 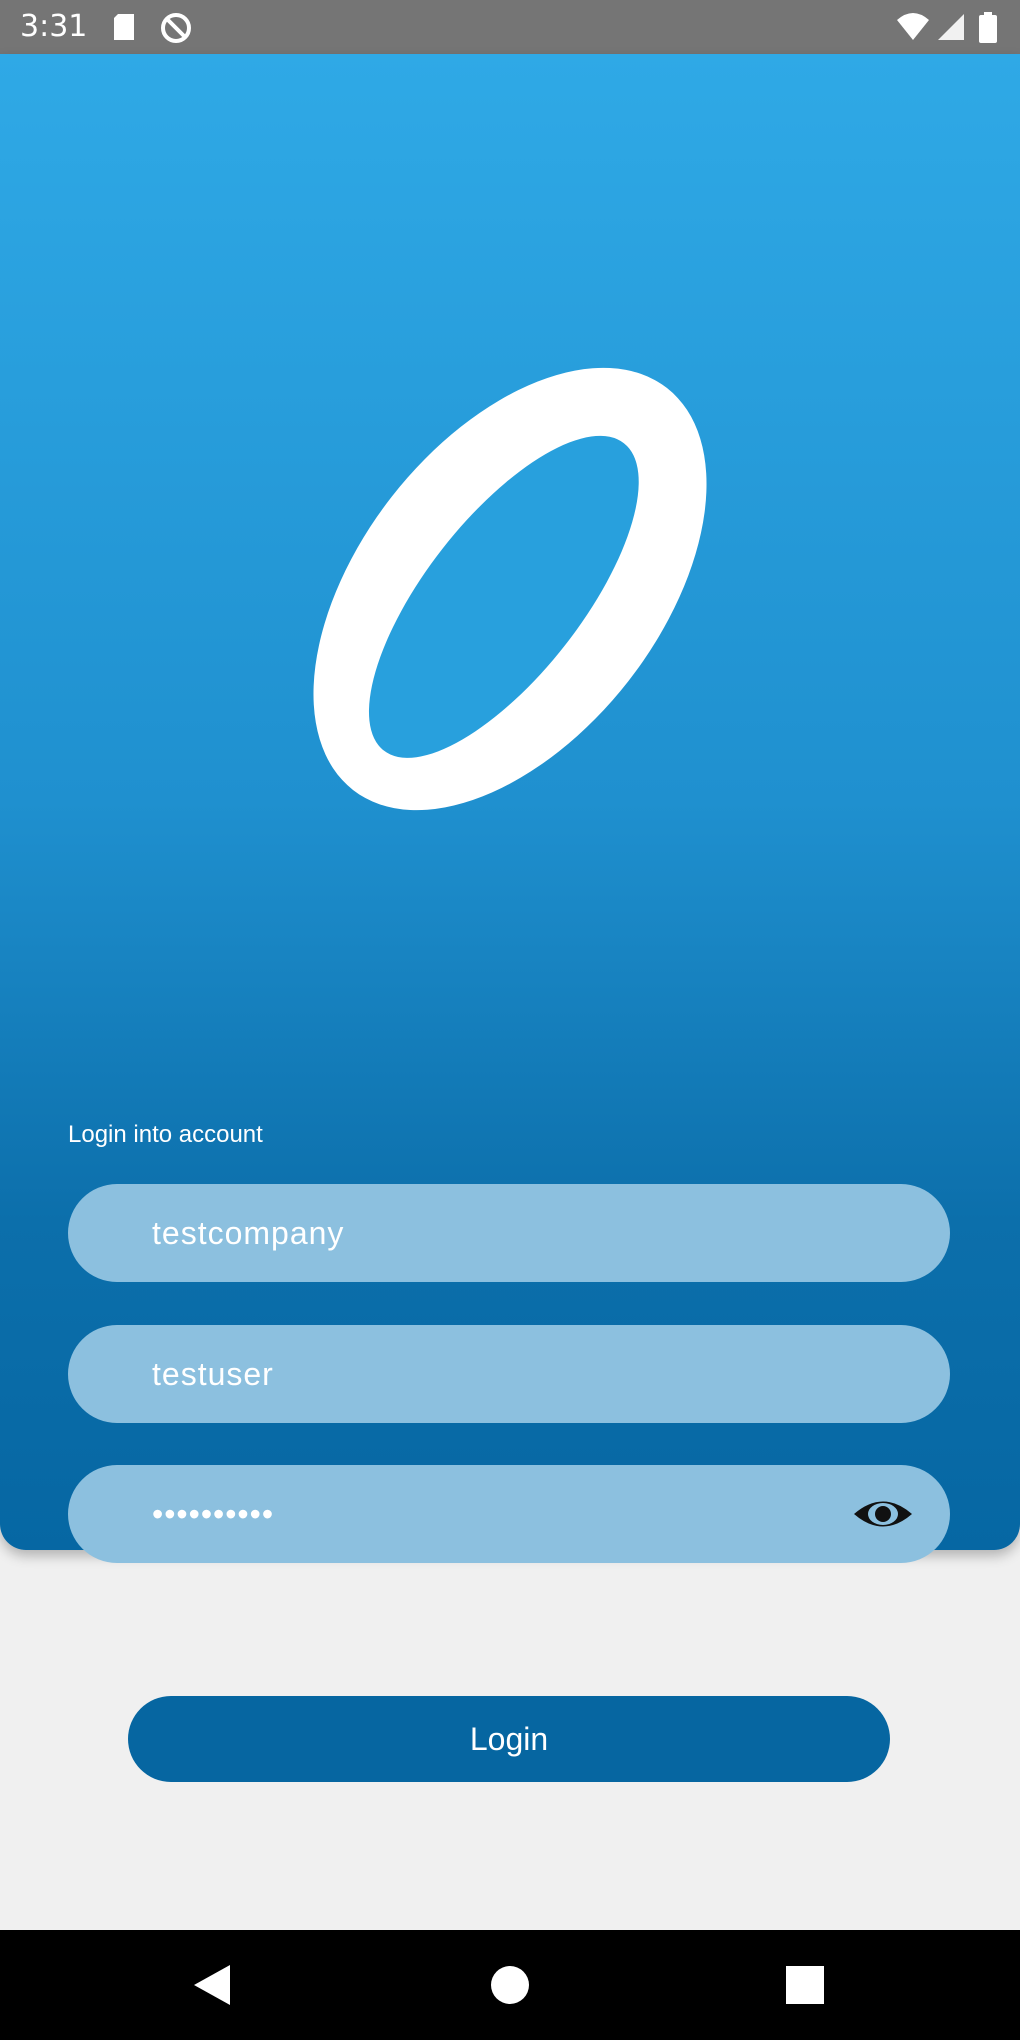 What do you see at coordinates (951, 27) in the screenshot?
I see `cell-signal-icon` at bounding box center [951, 27].